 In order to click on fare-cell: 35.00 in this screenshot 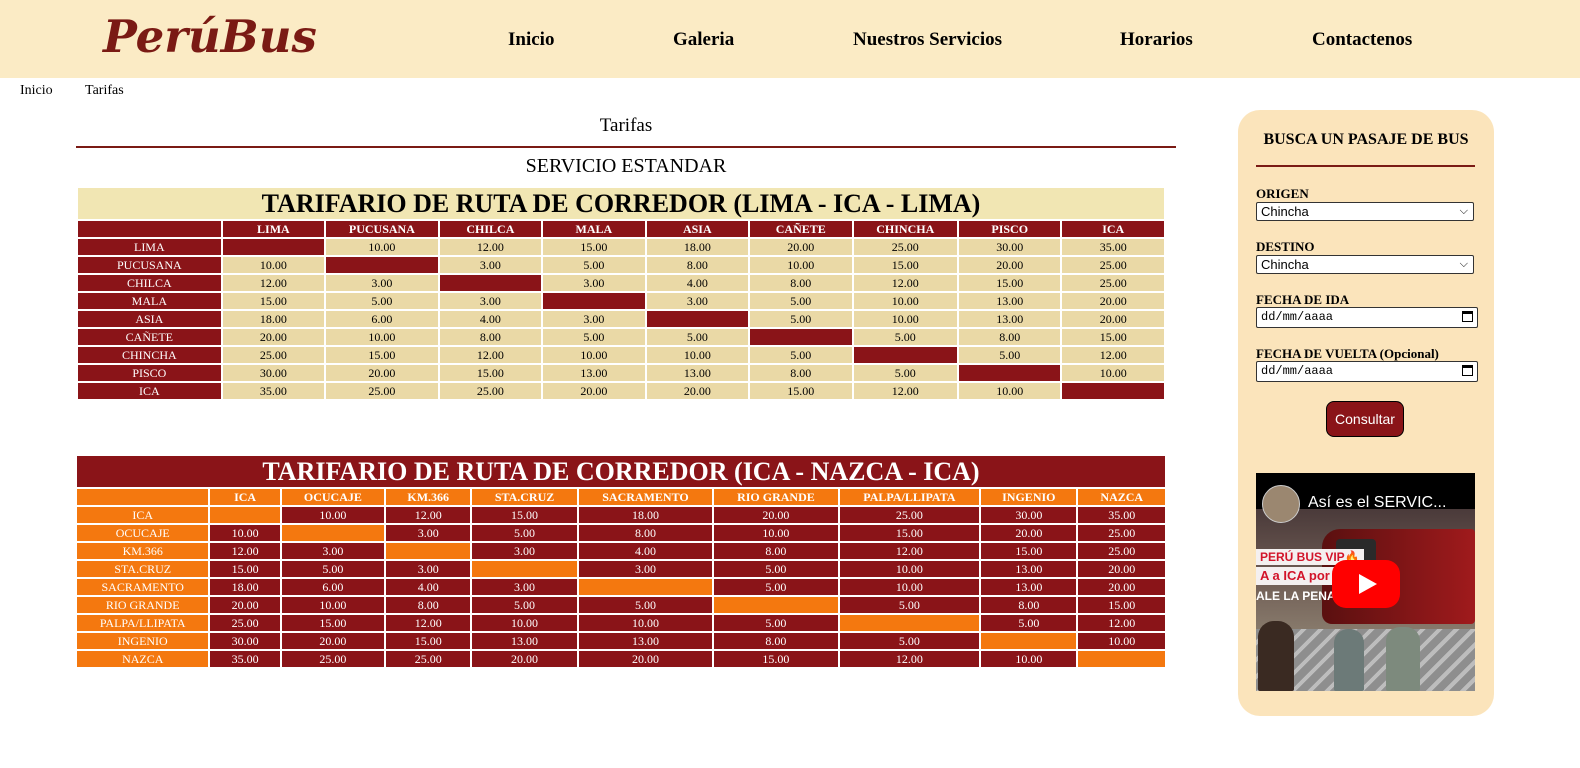, I will do `click(1121, 515)`.